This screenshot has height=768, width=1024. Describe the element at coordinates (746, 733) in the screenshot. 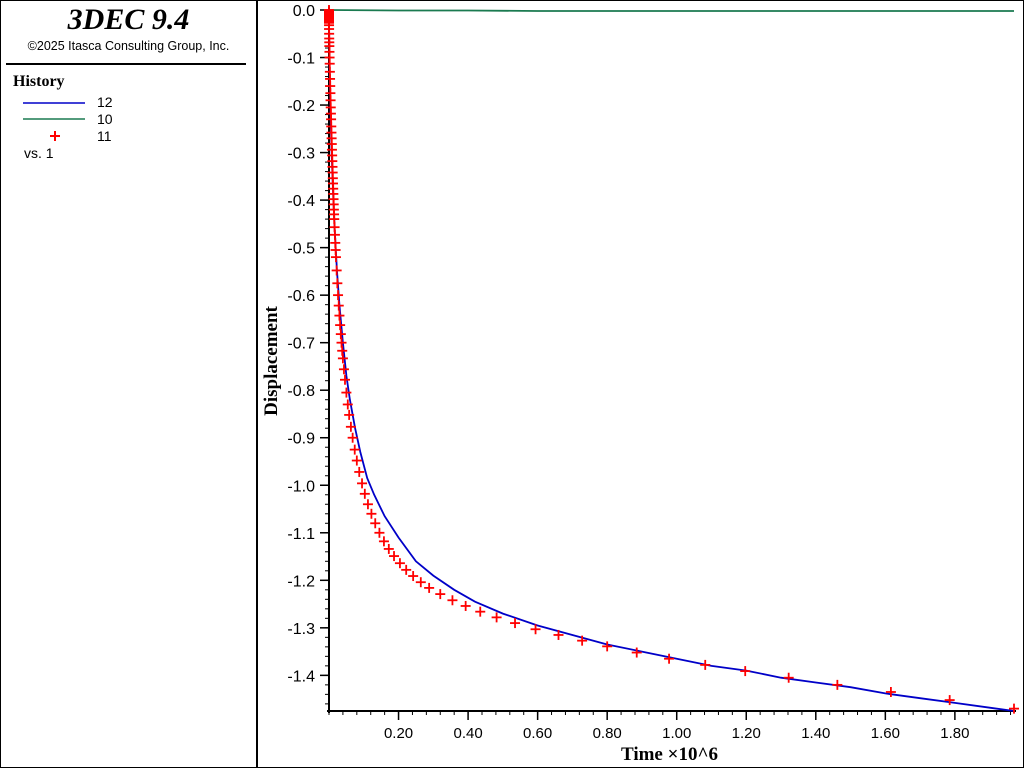

I see `x-tick-label: 1.20` at that location.